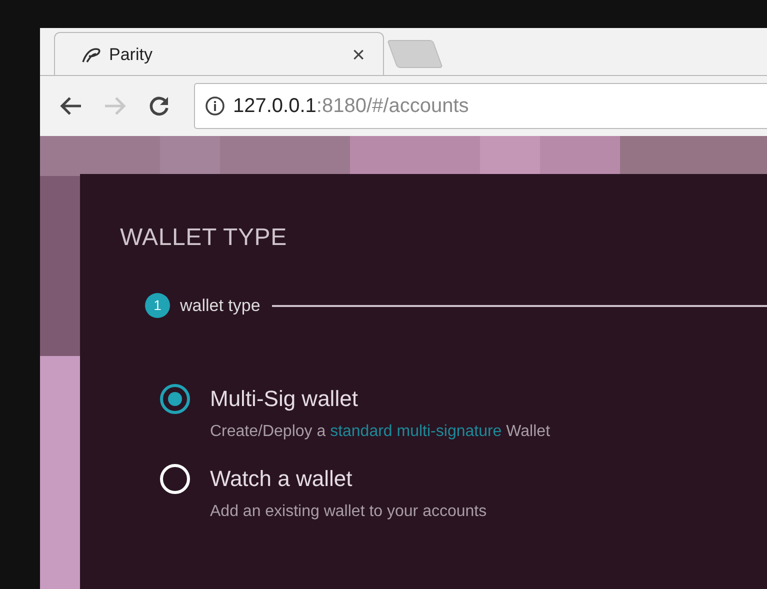 The width and height of the screenshot is (767, 589). What do you see at coordinates (358, 55) in the screenshot?
I see `close-tab-button: ×` at bounding box center [358, 55].